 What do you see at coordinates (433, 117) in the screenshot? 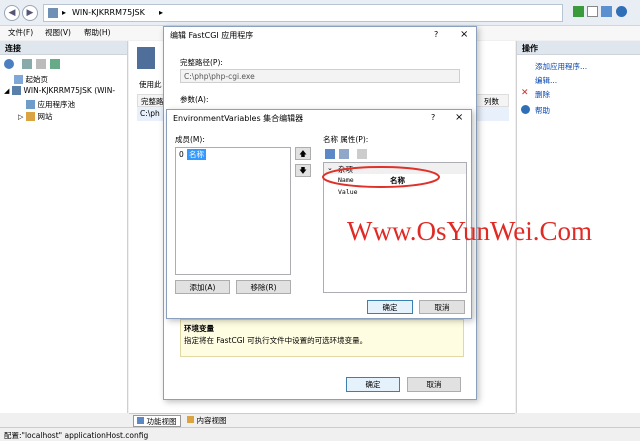
I see `env-help-button: ?` at bounding box center [433, 117].